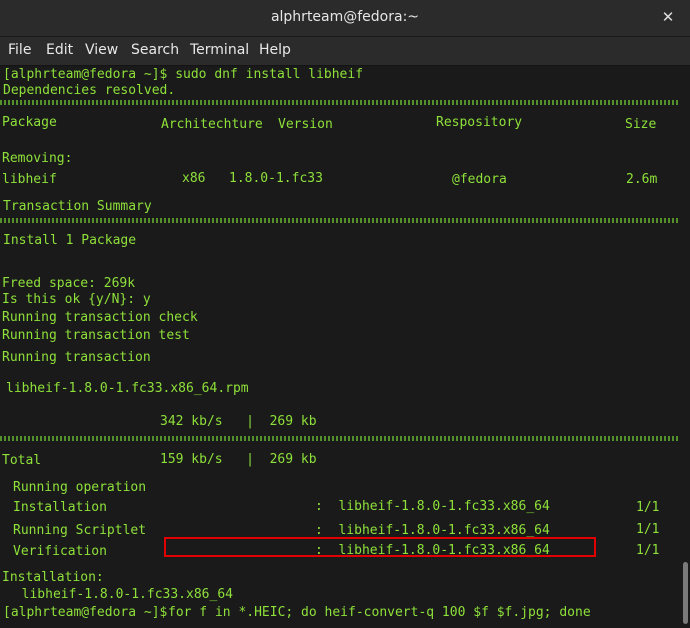 The width and height of the screenshot is (690, 628). Describe the element at coordinates (685, 593) in the screenshot. I see `scrollbar-thumb` at that location.